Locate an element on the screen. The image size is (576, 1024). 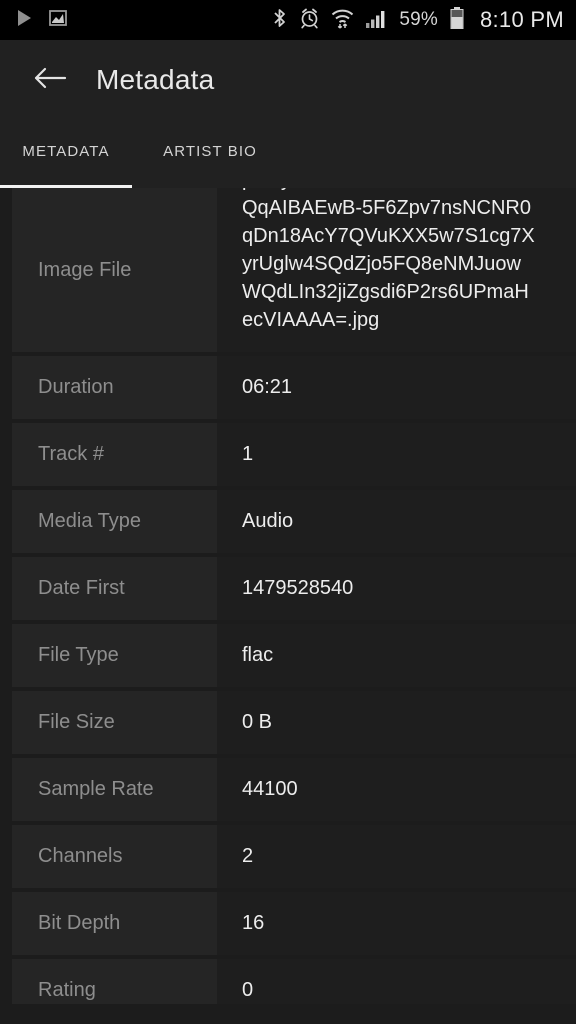
metadata-row-label: Rating is located at coordinates (114, 981).